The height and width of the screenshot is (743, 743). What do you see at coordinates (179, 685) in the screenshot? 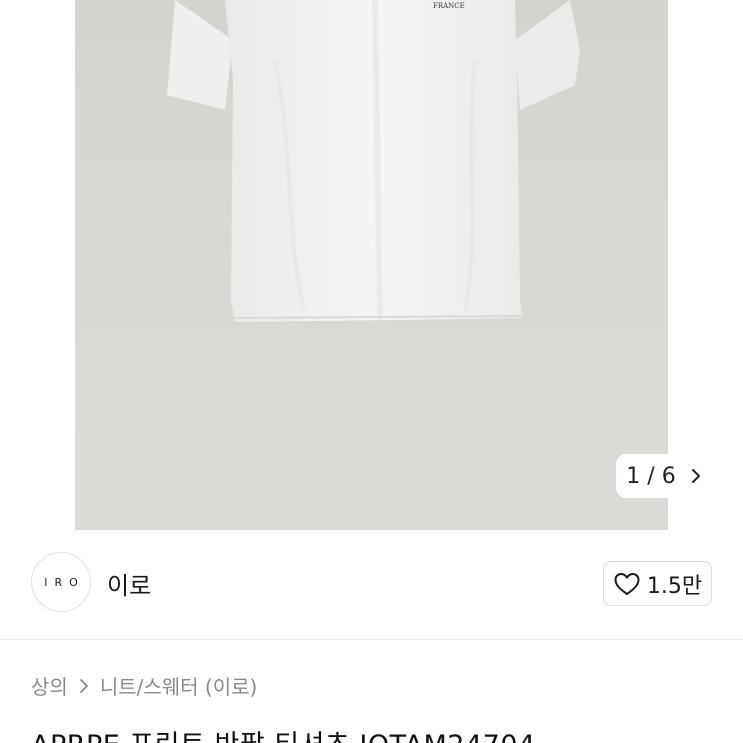
I see `breadcrumb-subcategory: 니트/스웨터 (이로)` at bounding box center [179, 685].